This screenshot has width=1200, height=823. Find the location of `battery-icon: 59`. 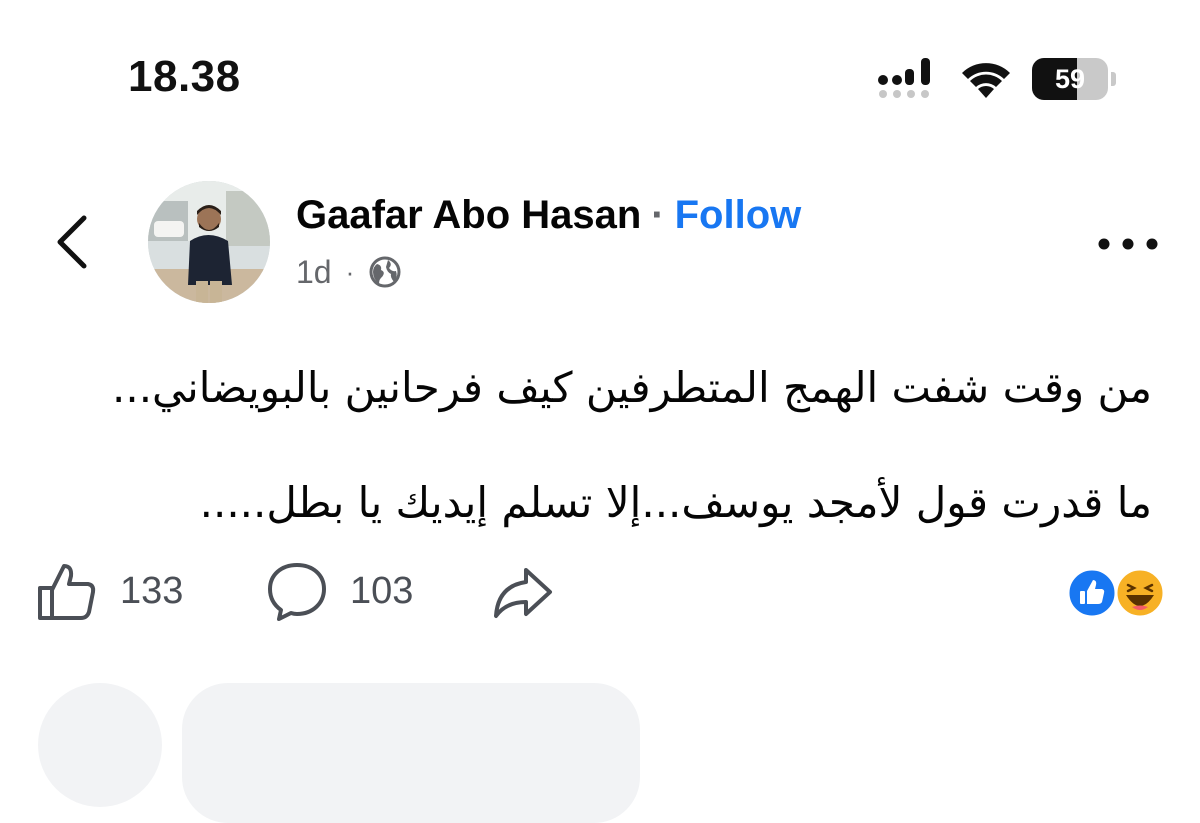

battery-icon: 59 is located at coordinates (1074, 79).